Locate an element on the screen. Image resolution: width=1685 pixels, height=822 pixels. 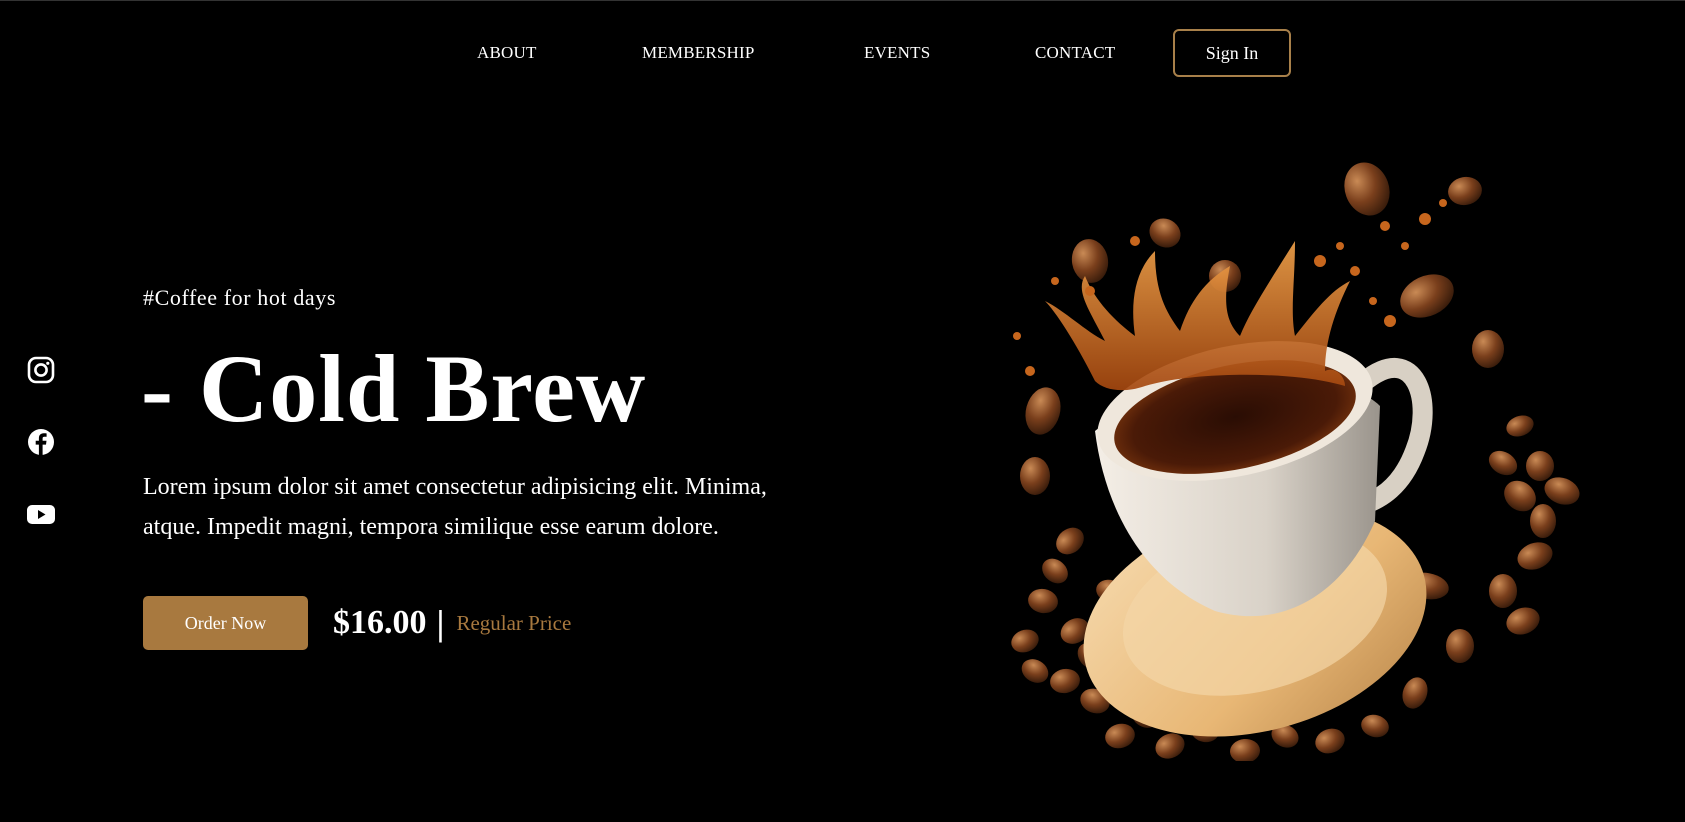
nav-contact-link: CONTACT is located at coordinates (1075, 53).